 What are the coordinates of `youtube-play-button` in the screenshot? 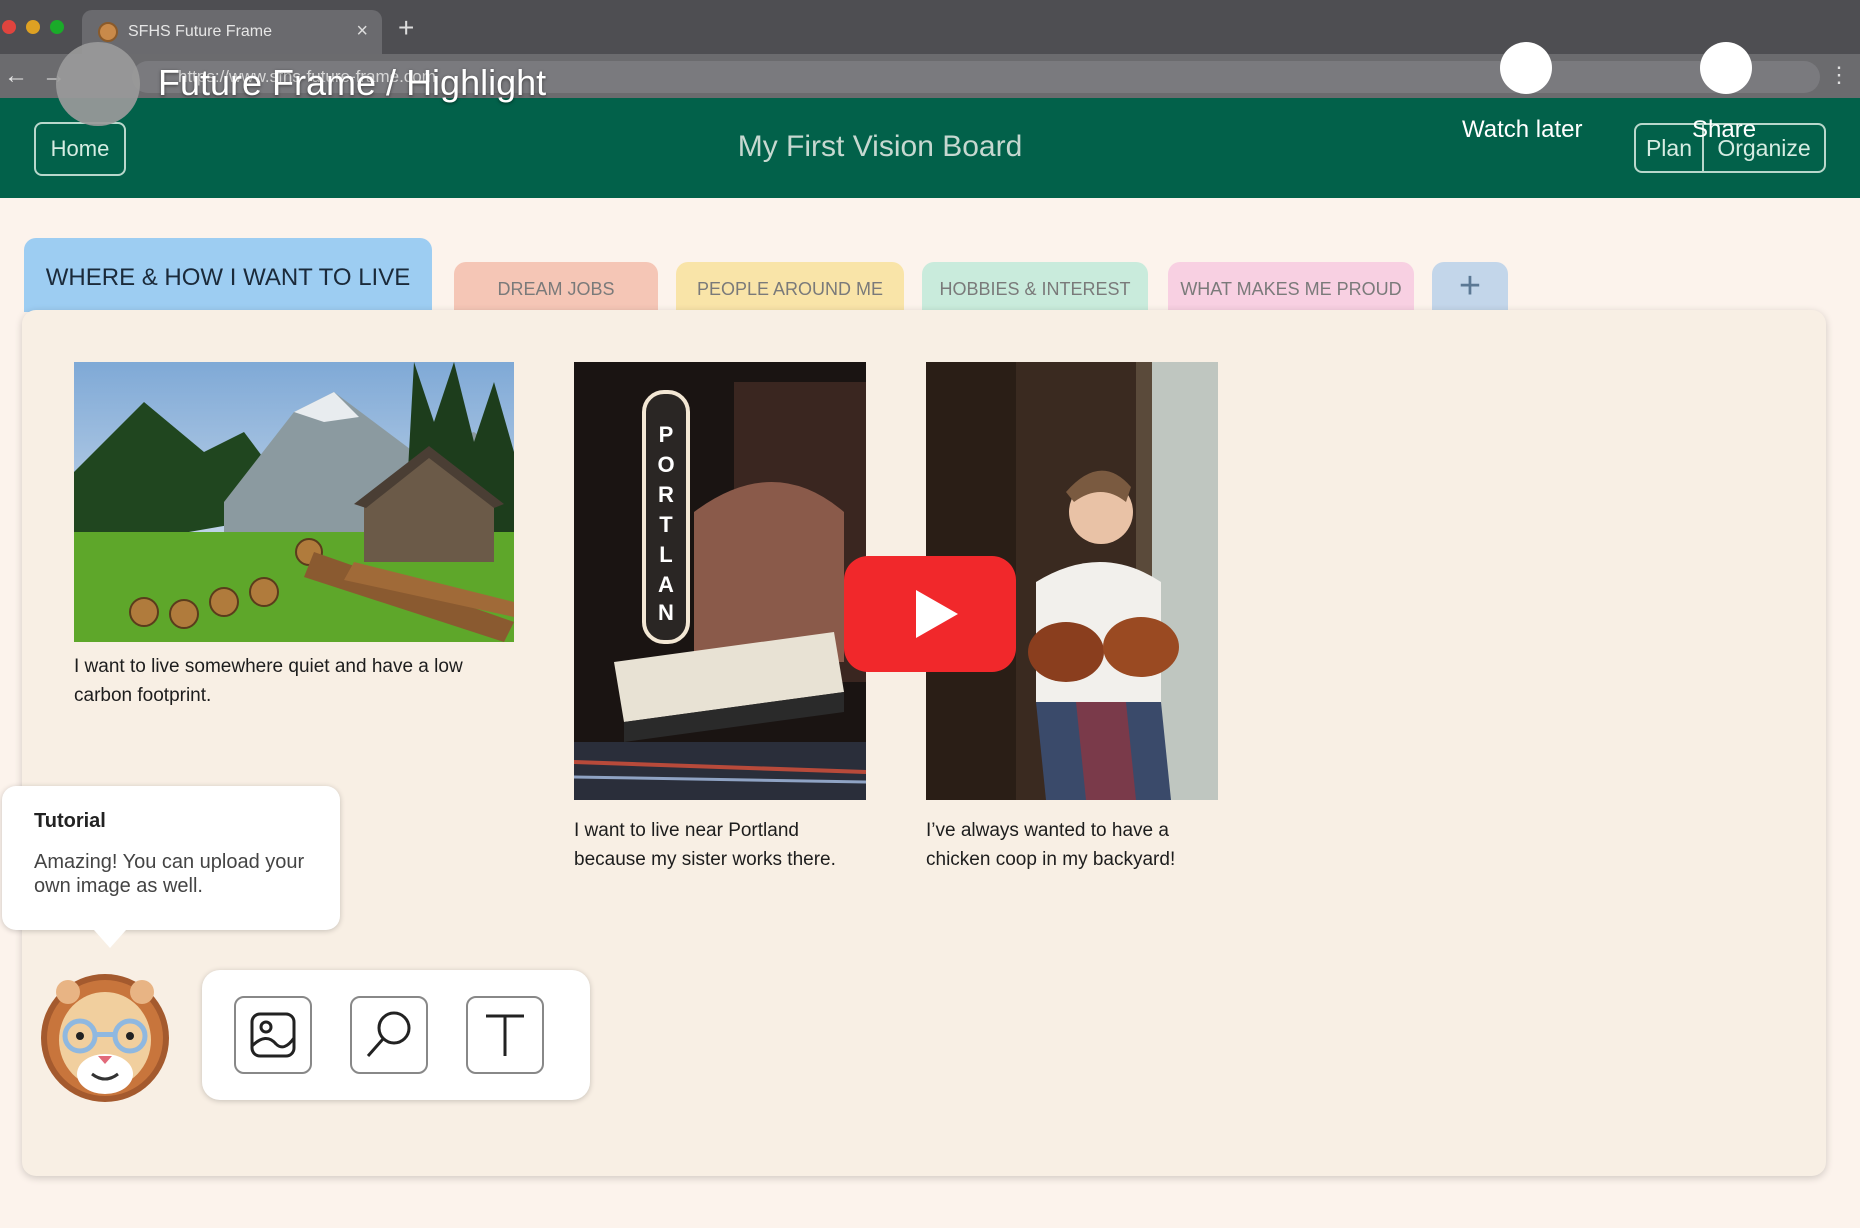 It's located at (930, 614).